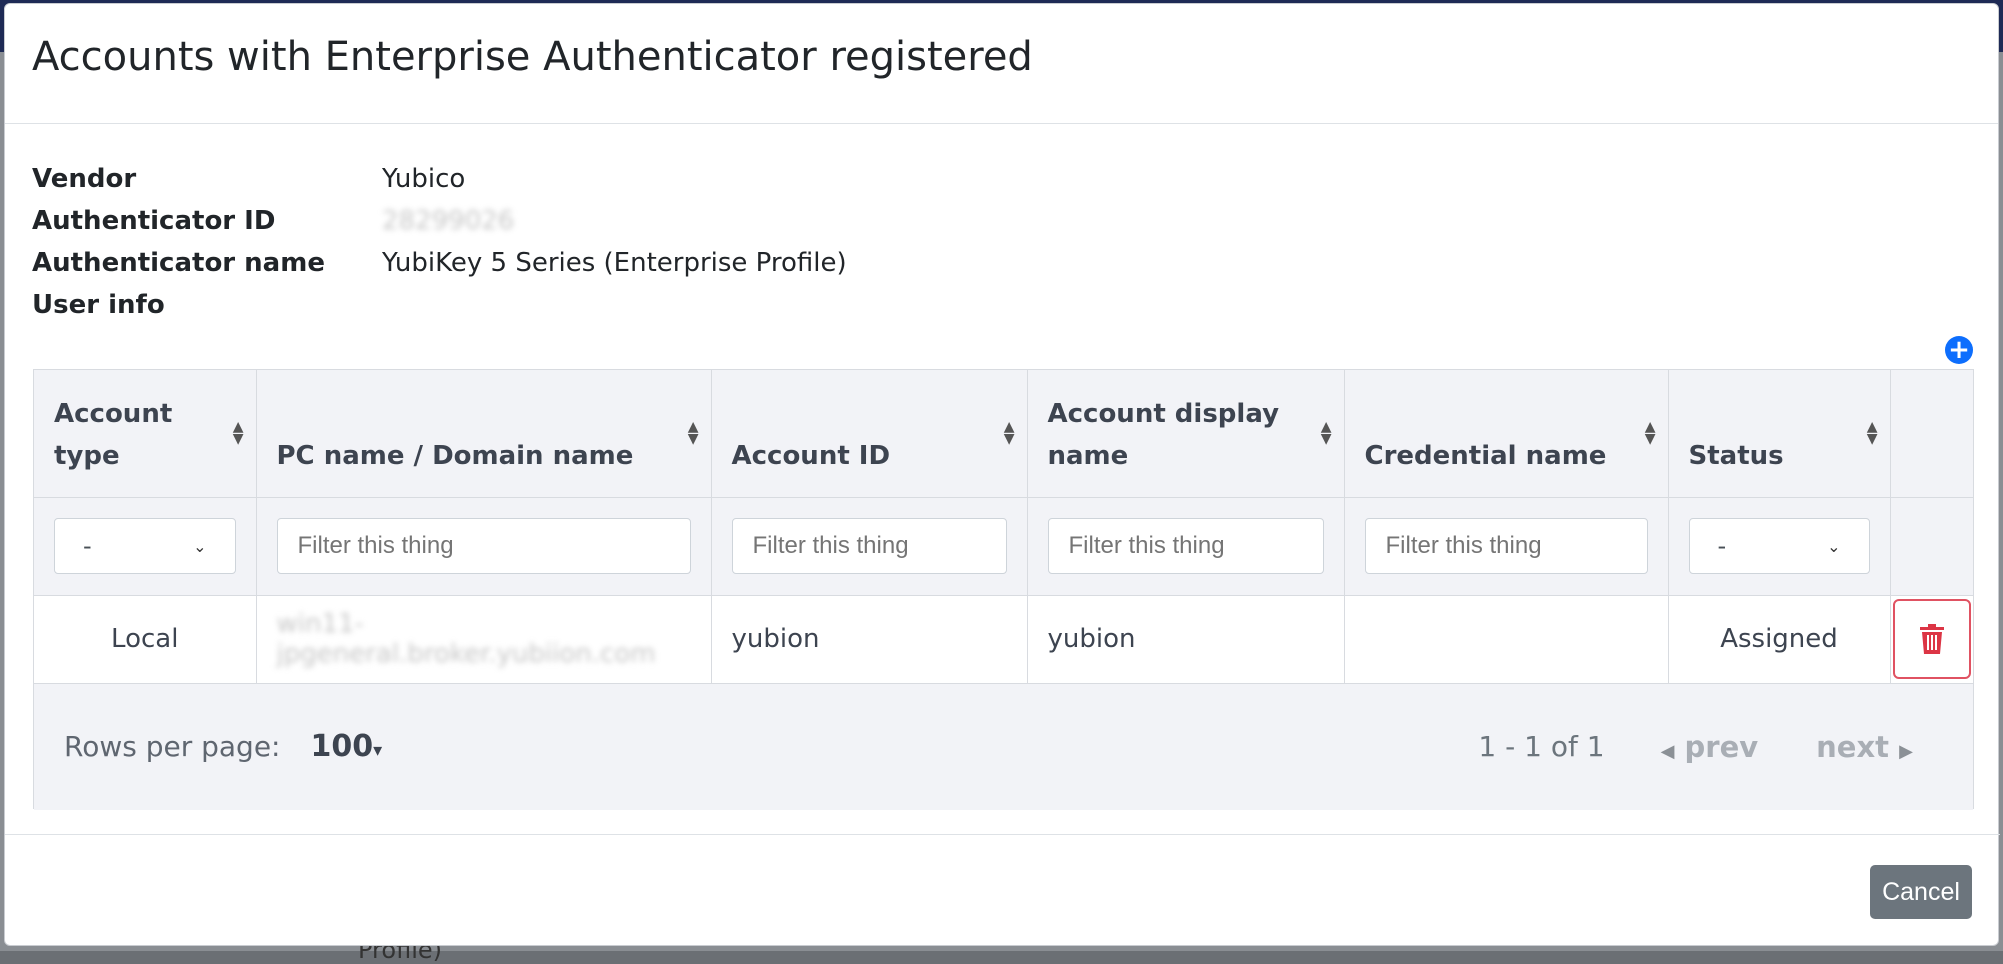 This screenshot has width=2003, height=964. What do you see at coordinates (84, 179) in the screenshot?
I see `info-label: Vendor` at bounding box center [84, 179].